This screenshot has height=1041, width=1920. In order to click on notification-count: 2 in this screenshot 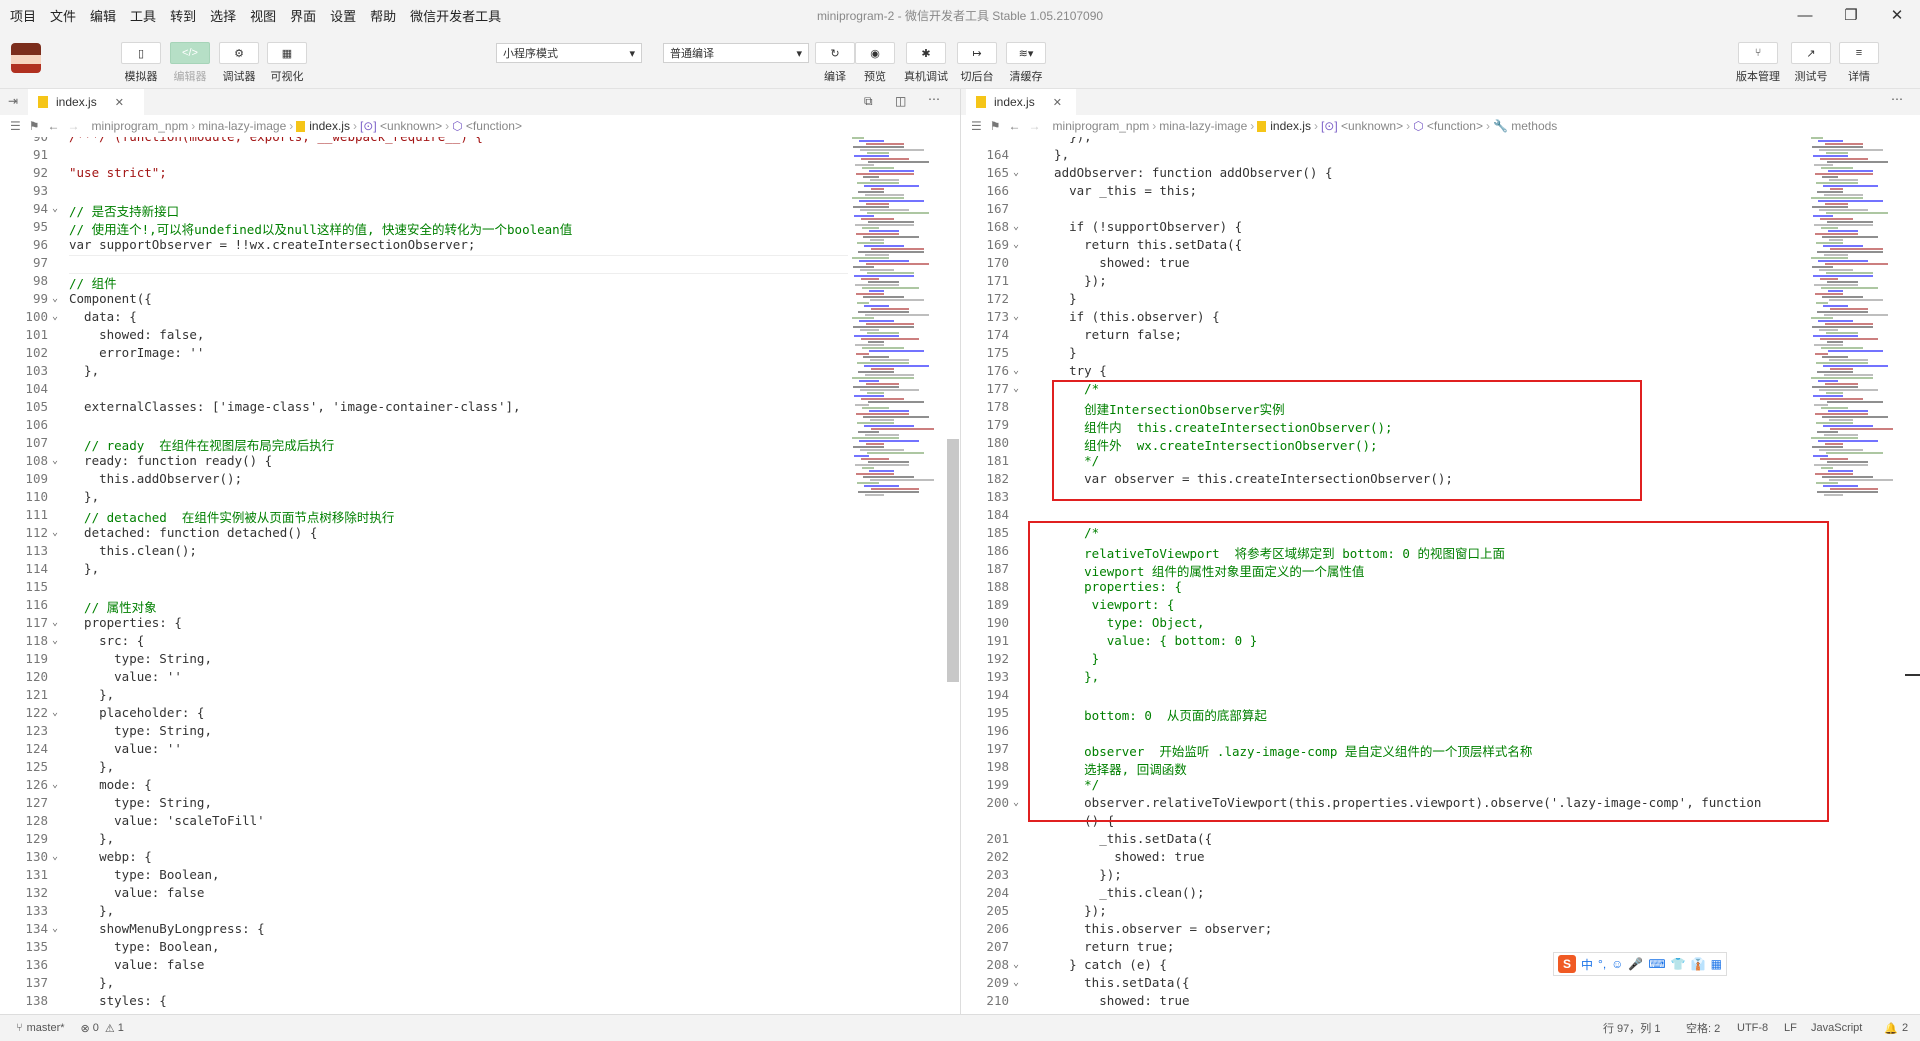, I will do `click(1905, 1028)`.